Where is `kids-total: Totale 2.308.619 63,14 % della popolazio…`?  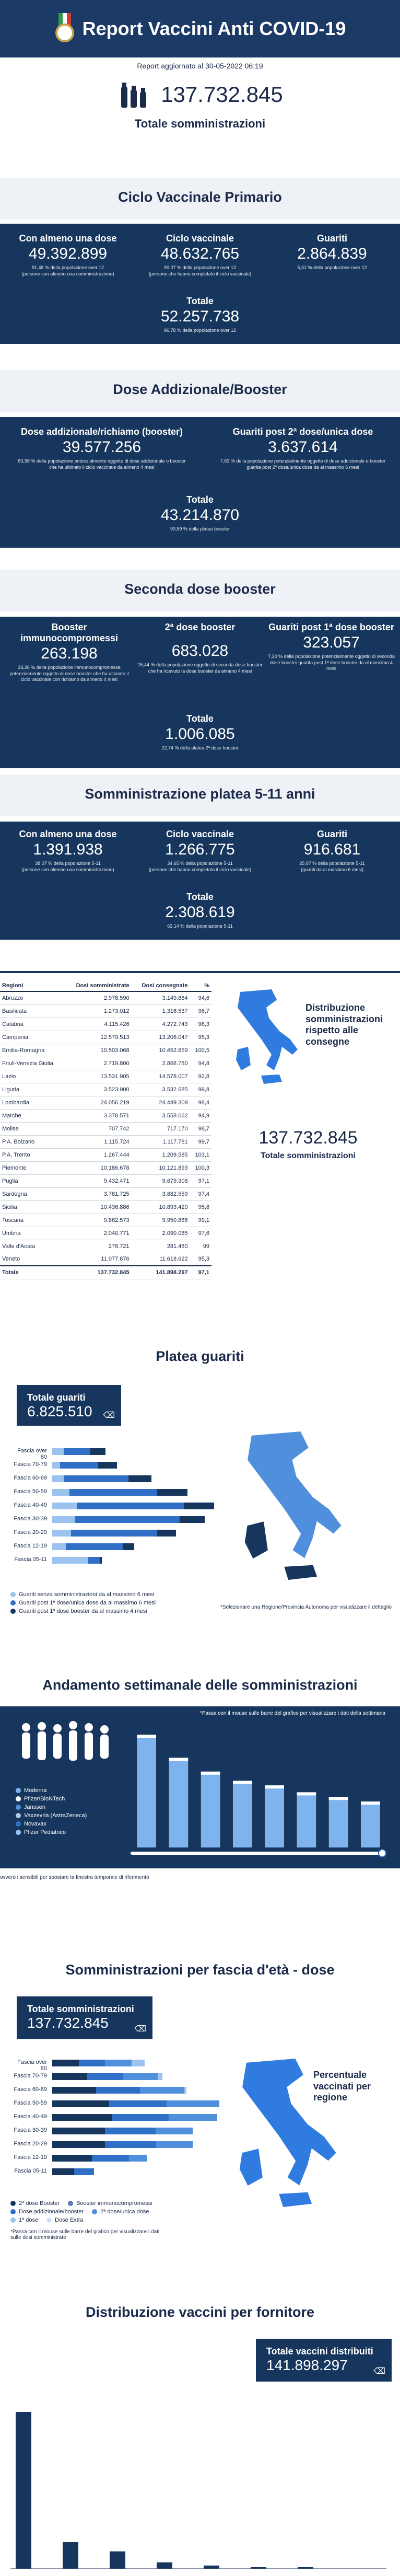 kids-total: Totale 2.308.619 63,14 % della popolazio… is located at coordinates (200, 911).